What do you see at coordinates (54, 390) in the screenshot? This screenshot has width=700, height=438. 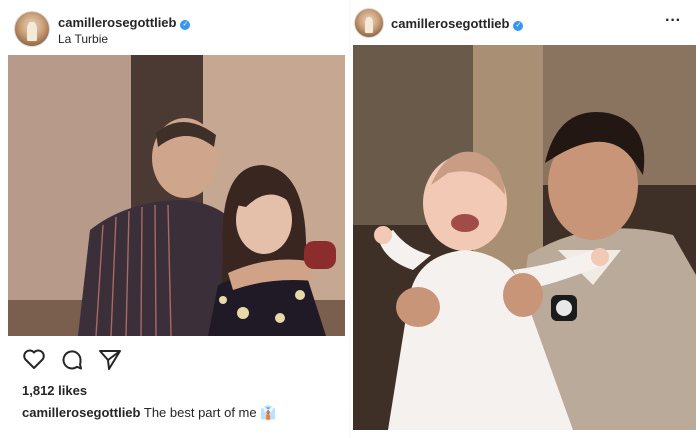 I see `likes-count: 1,812 likes` at bounding box center [54, 390].